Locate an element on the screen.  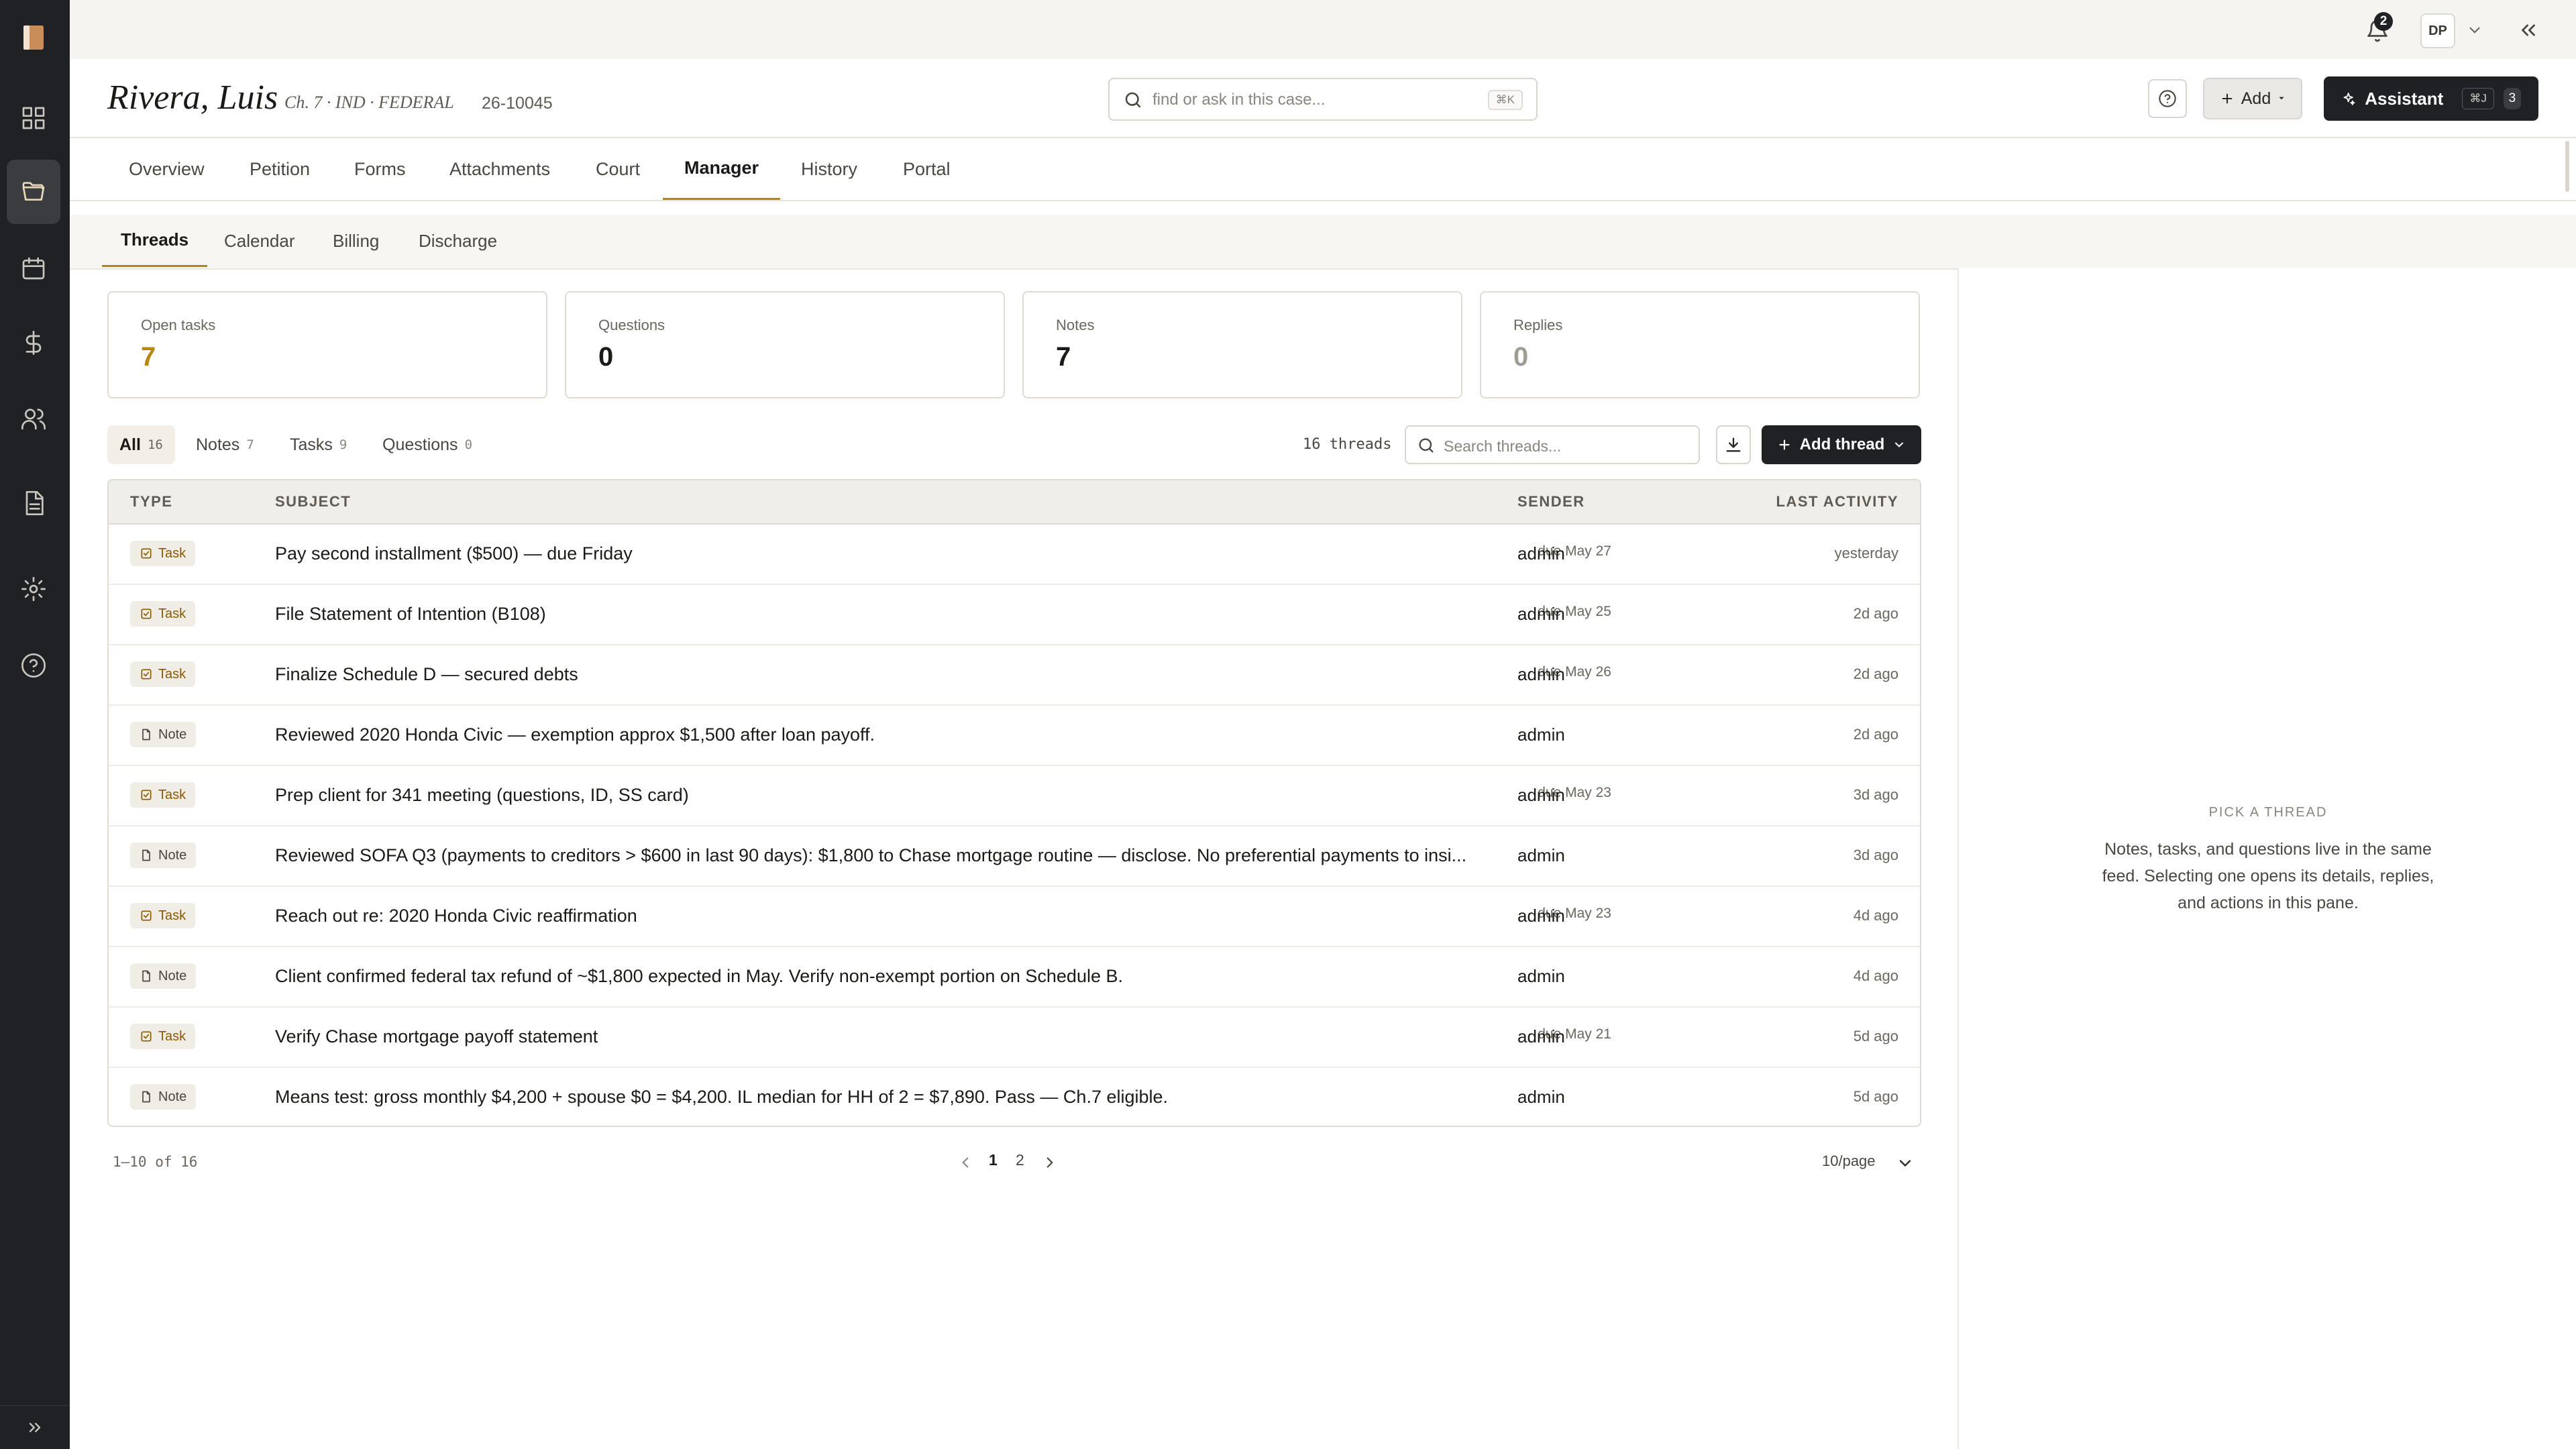
rail-settings is located at coordinates (33, 589).